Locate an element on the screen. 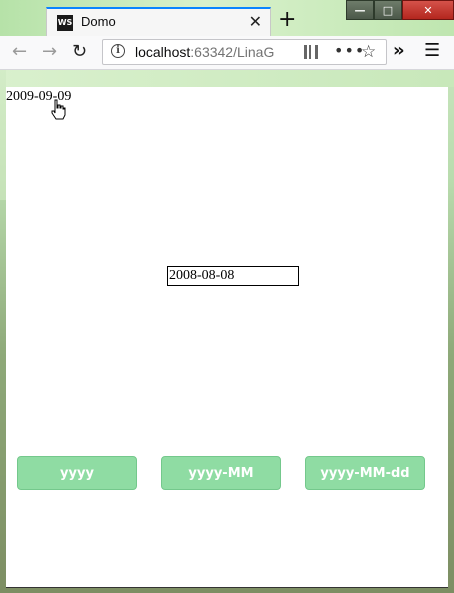  close-window-button: ✕ is located at coordinates (428, 10).